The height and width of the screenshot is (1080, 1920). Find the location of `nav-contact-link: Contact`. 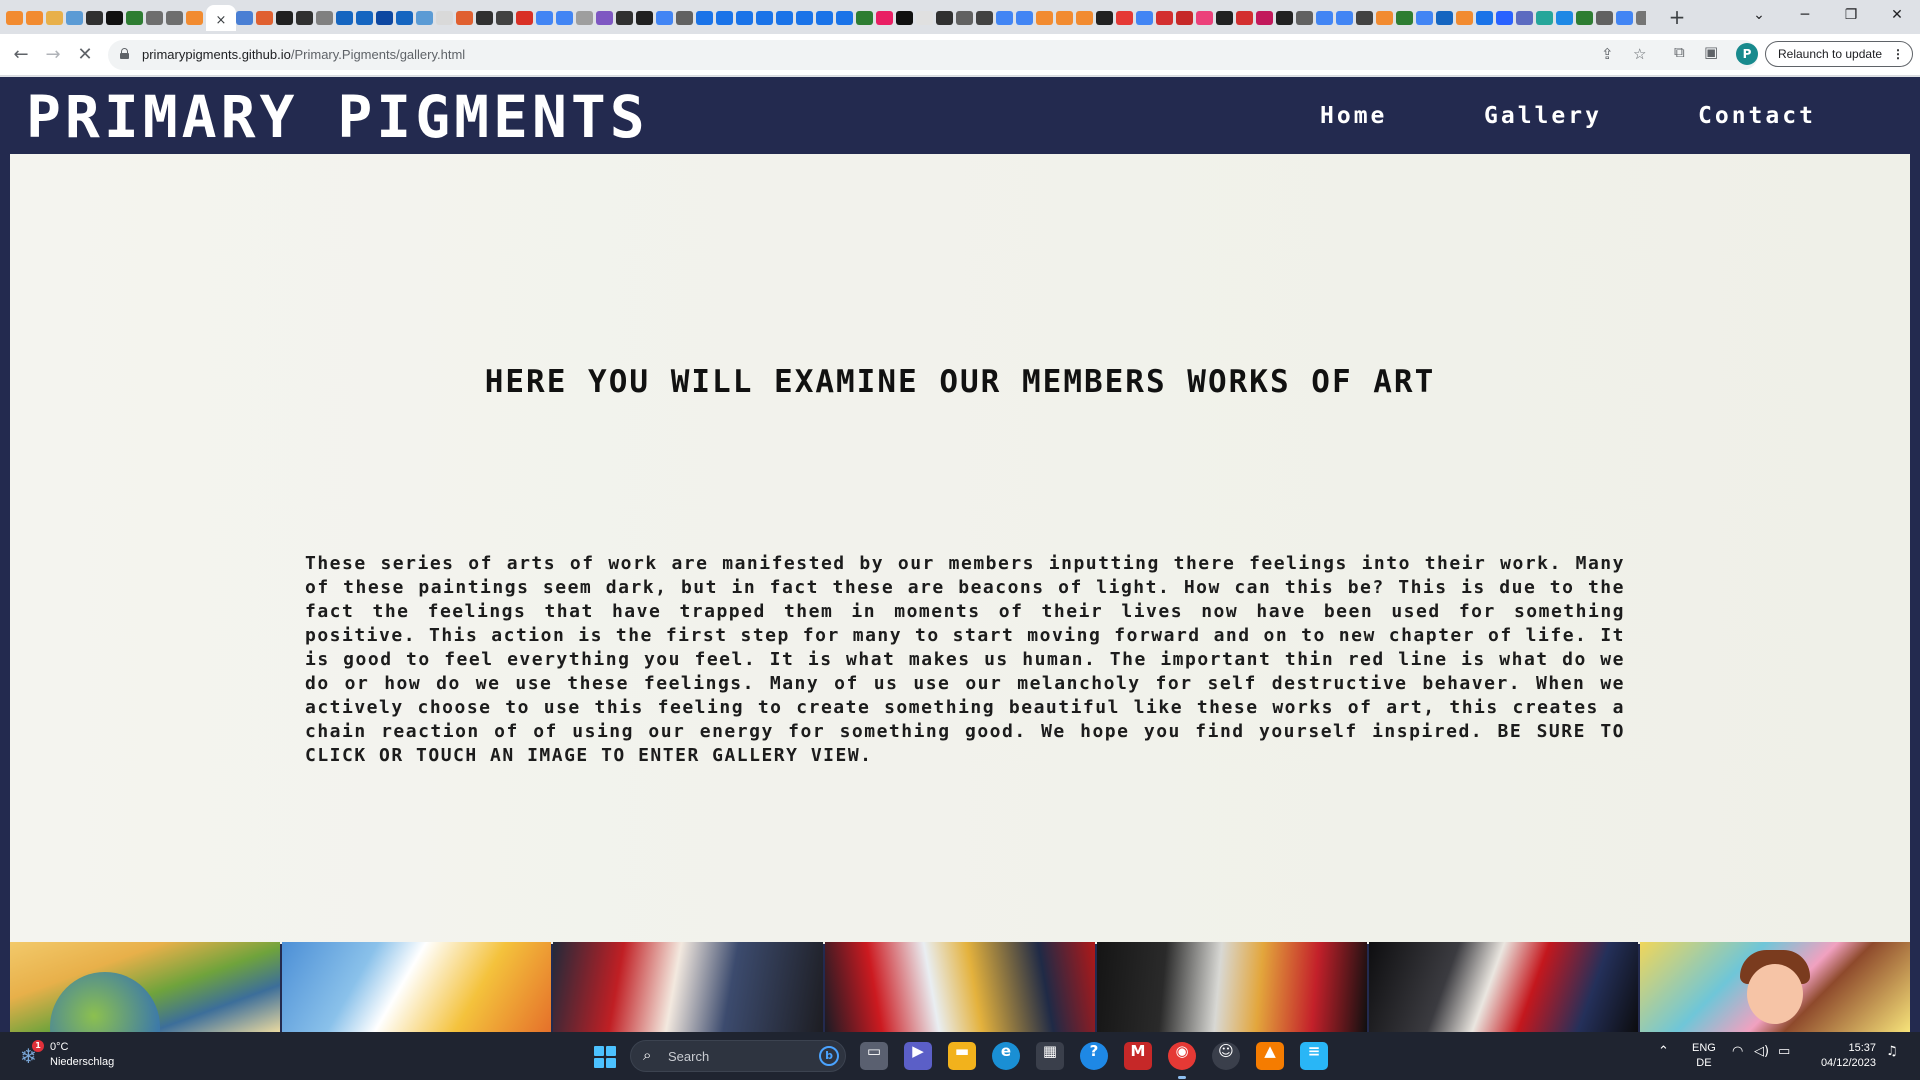

nav-contact-link: Contact is located at coordinates (1757, 116).